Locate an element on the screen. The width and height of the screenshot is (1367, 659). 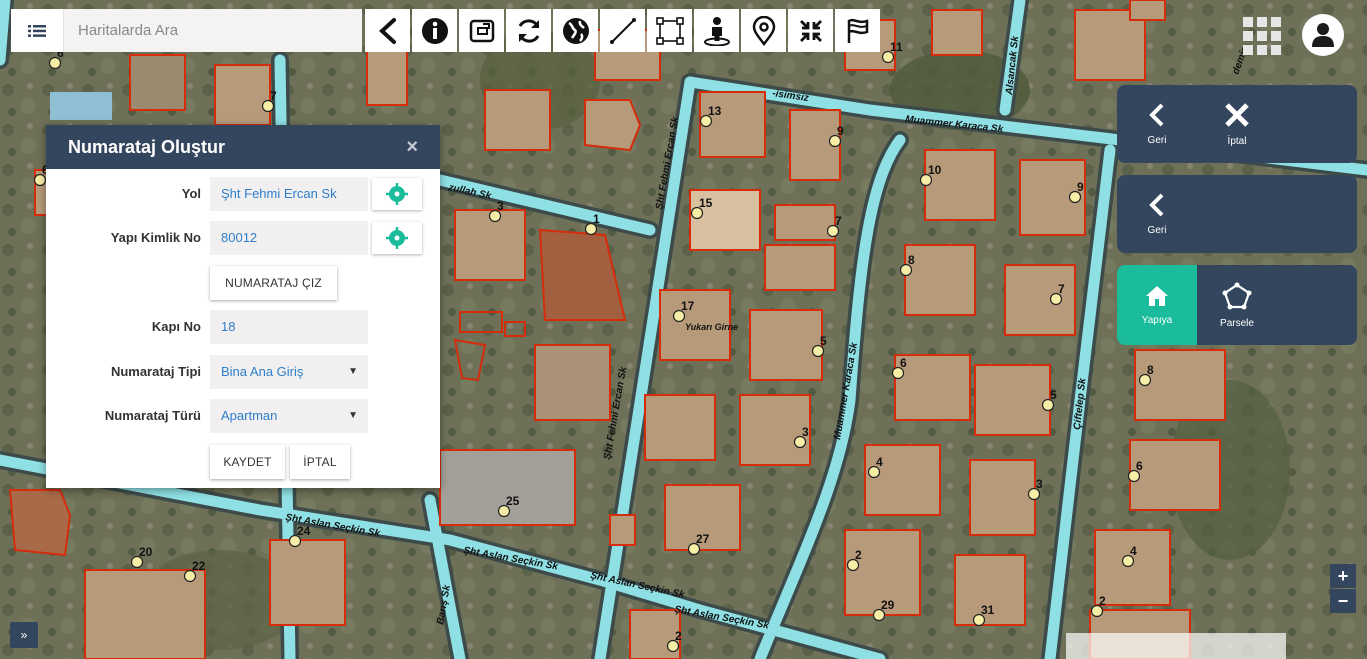
line-icon is located at coordinates (622, 30).